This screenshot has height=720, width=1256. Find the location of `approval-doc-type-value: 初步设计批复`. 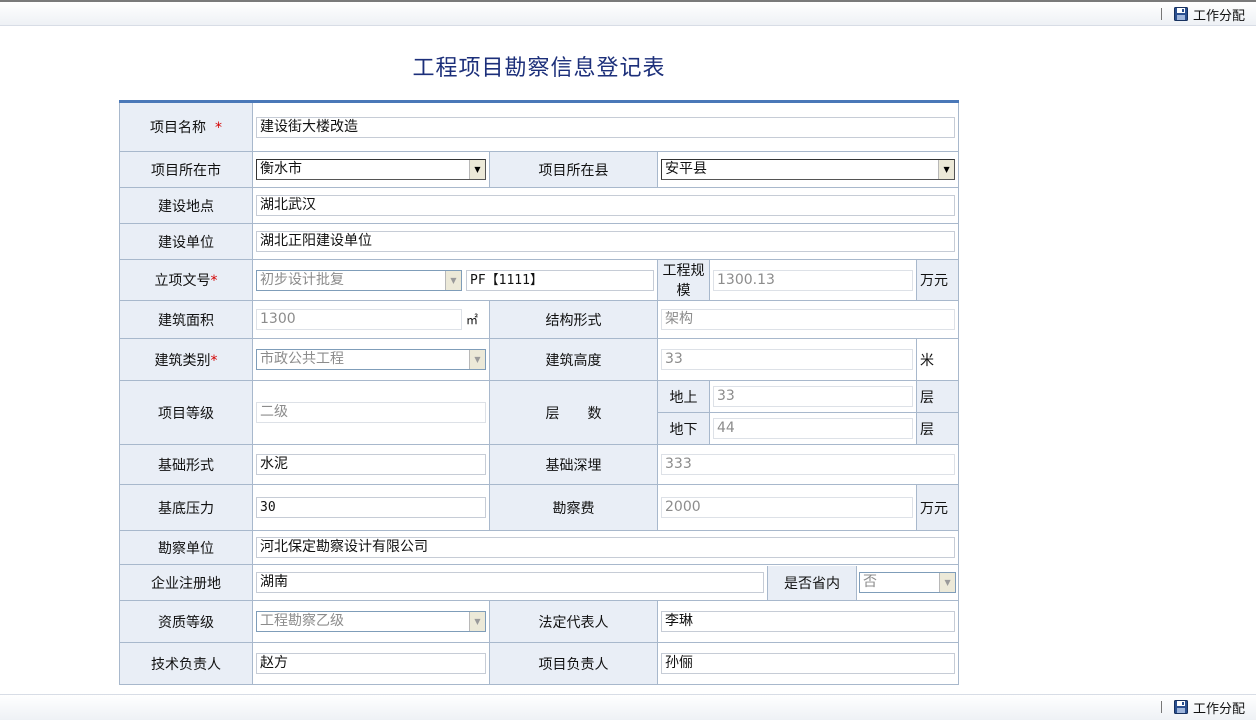

approval-doc-type-value: 初步设计批复 is located at coordinates (302, 279).